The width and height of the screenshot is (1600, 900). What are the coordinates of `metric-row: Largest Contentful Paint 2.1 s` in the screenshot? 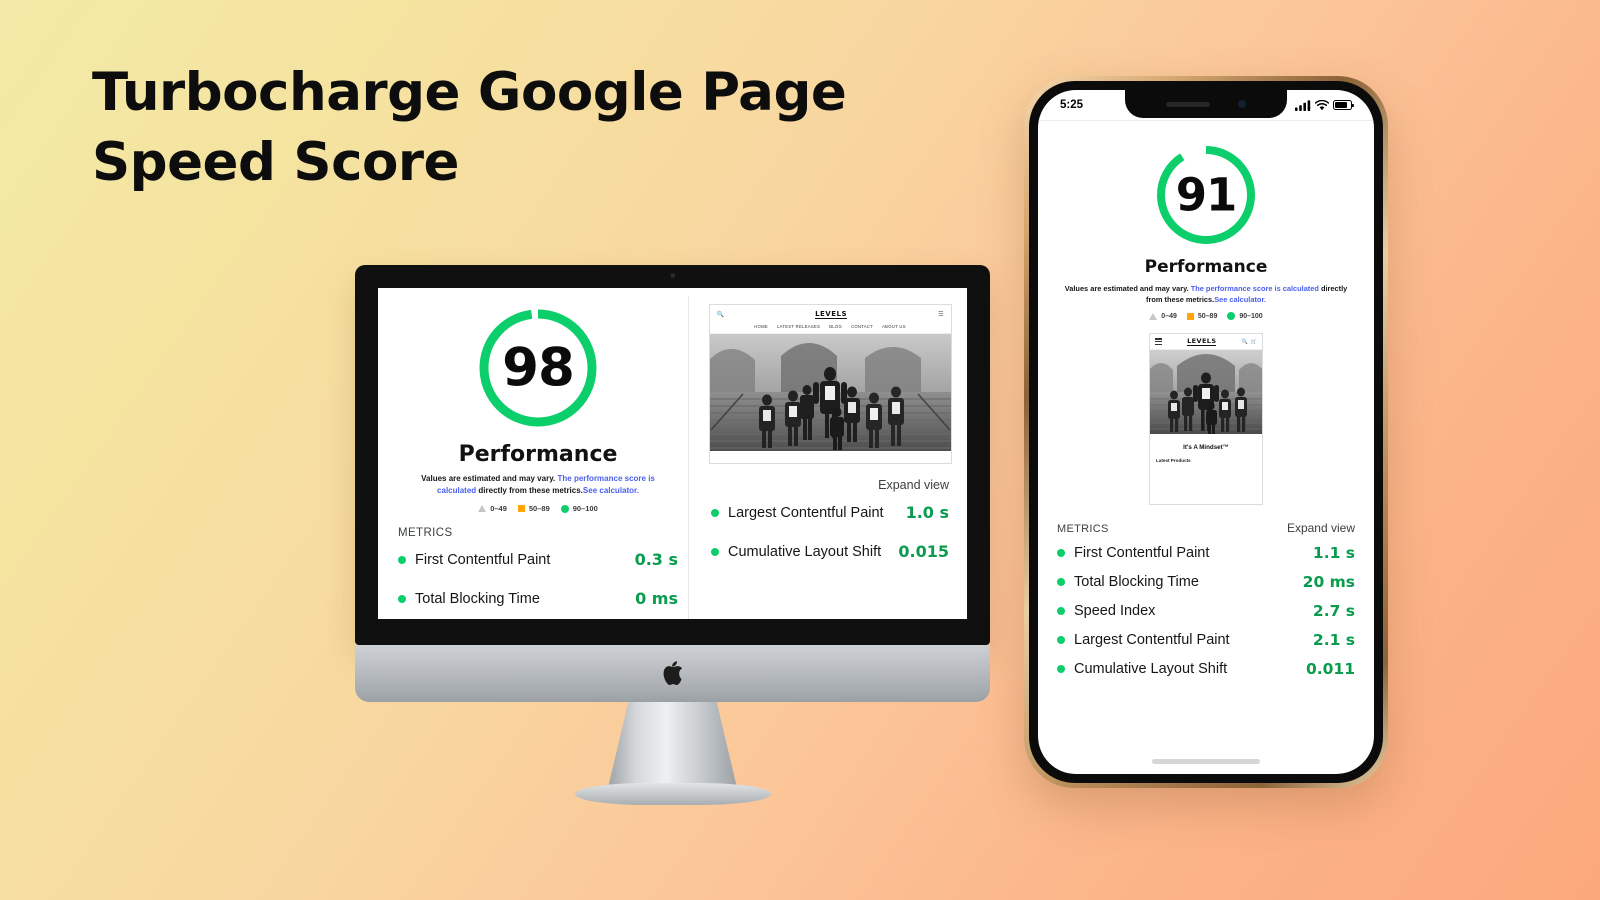 It's located at (1206, 640).